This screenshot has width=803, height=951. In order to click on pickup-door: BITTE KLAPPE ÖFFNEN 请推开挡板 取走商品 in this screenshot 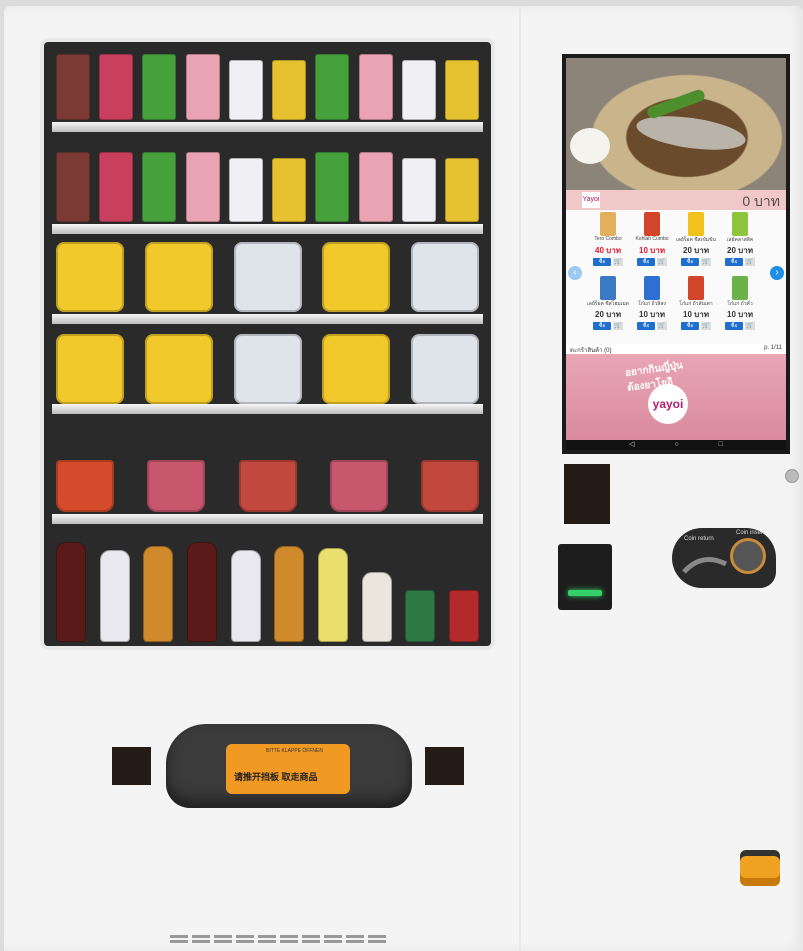, I will do `click(289, 766)`.